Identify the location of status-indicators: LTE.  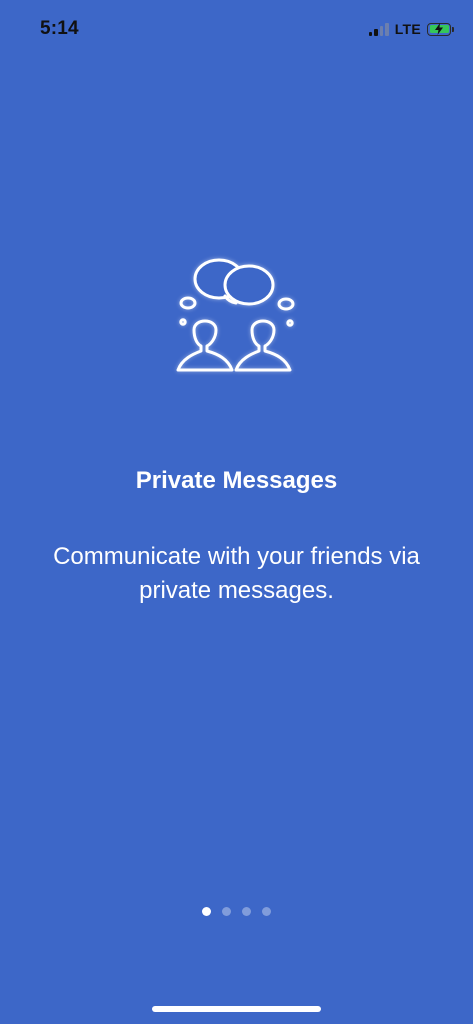
(411, 29).